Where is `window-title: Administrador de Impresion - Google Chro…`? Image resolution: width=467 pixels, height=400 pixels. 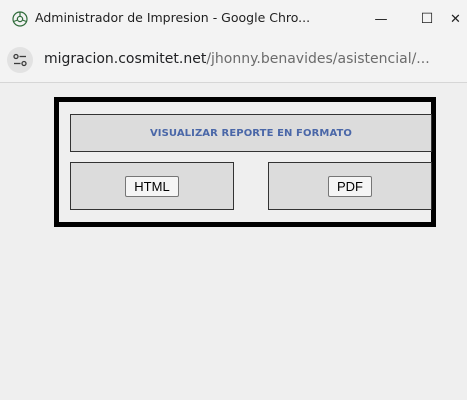
window-title: Administrador de Impresion - Google Chro… is located at coordinates (173, 17).